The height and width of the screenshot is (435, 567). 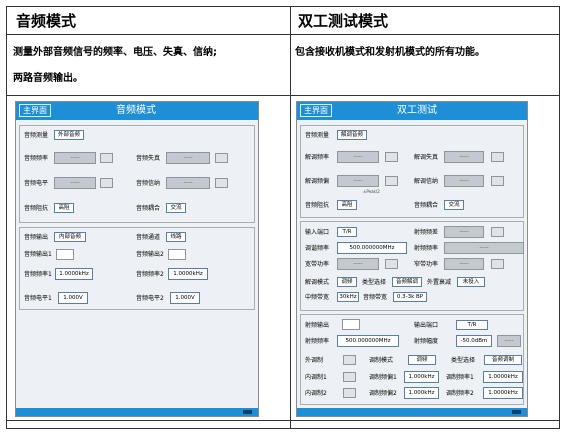 I want to click on output2-label: 音频输出2, so click(x=150, y=254).